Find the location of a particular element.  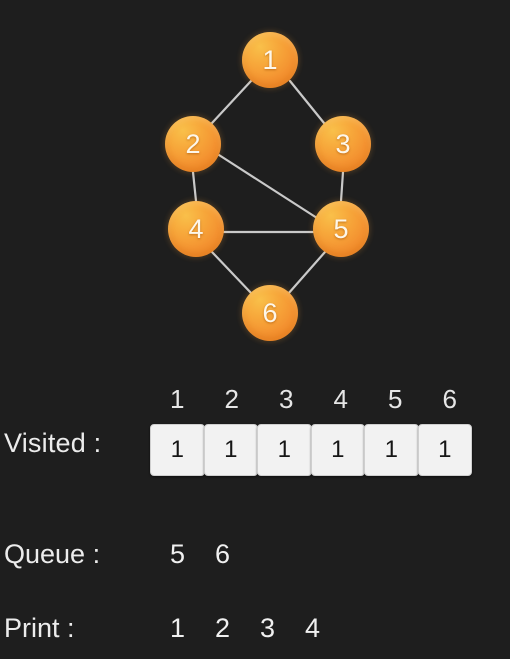

graph-node-6-label: 6 is located at coordinates (270, 312).